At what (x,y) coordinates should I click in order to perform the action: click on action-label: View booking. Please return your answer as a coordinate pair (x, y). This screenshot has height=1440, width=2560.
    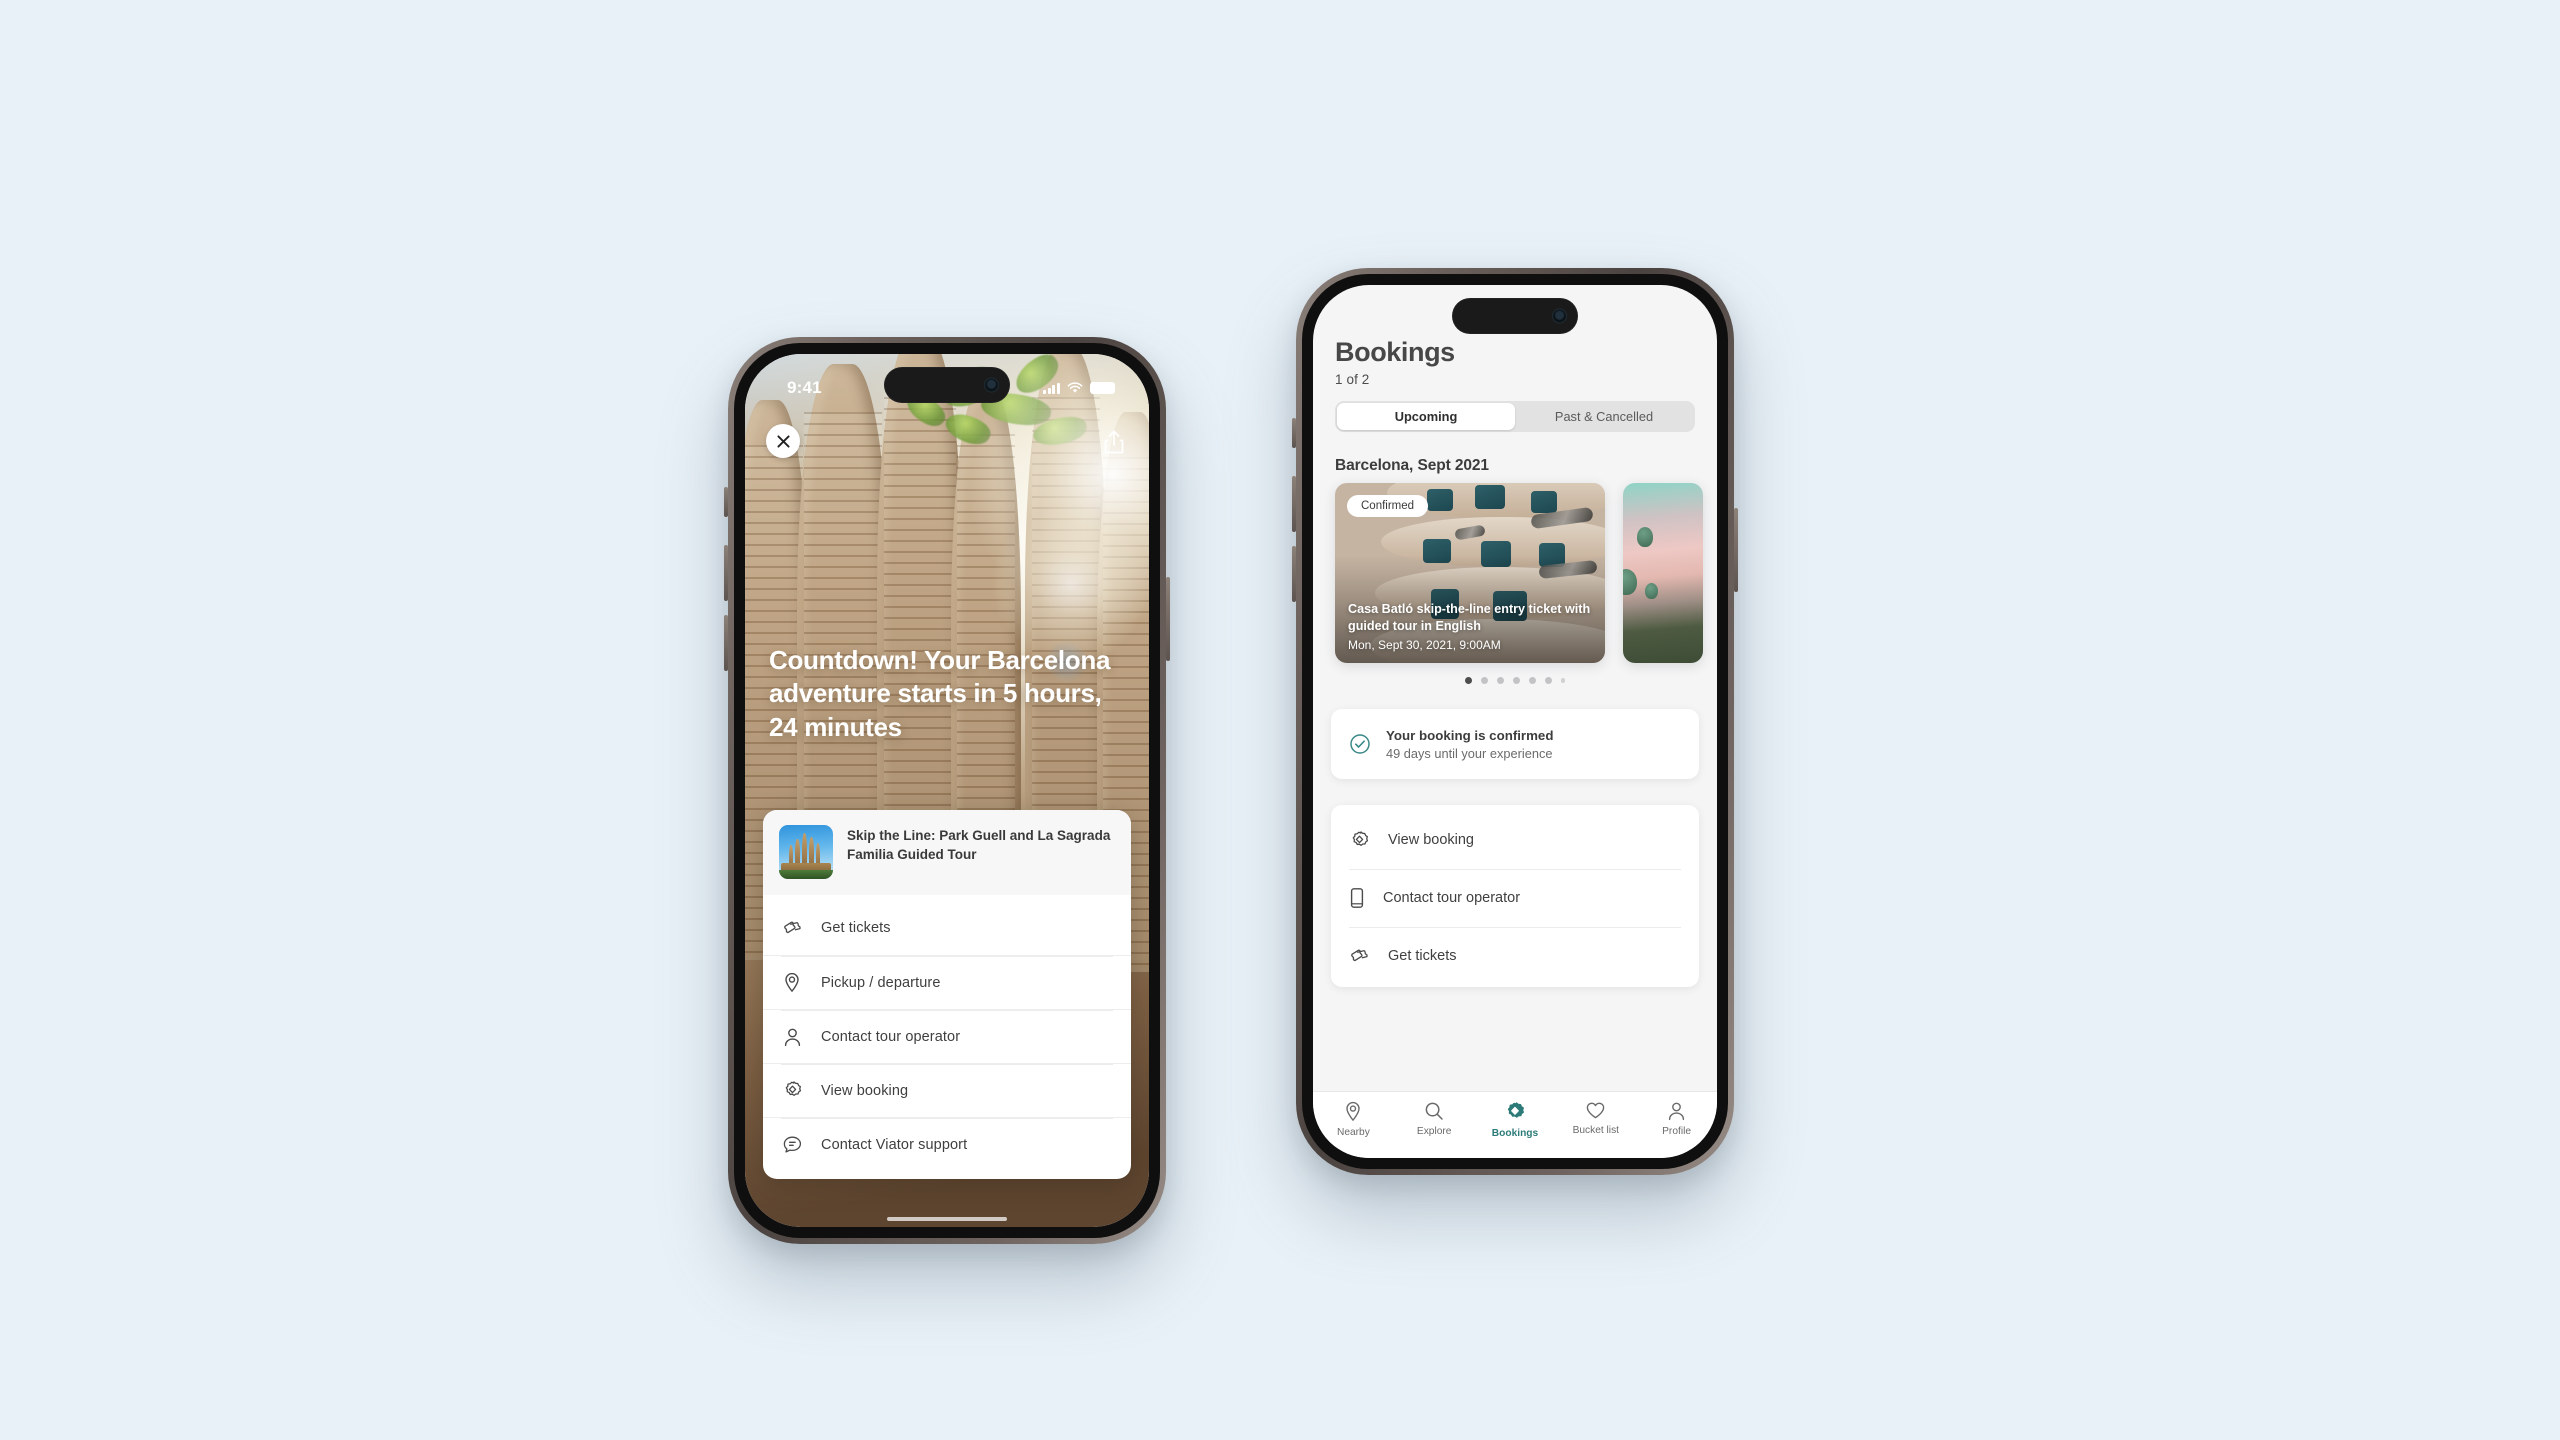
    Looking at the image, I should click on (1431, 840).